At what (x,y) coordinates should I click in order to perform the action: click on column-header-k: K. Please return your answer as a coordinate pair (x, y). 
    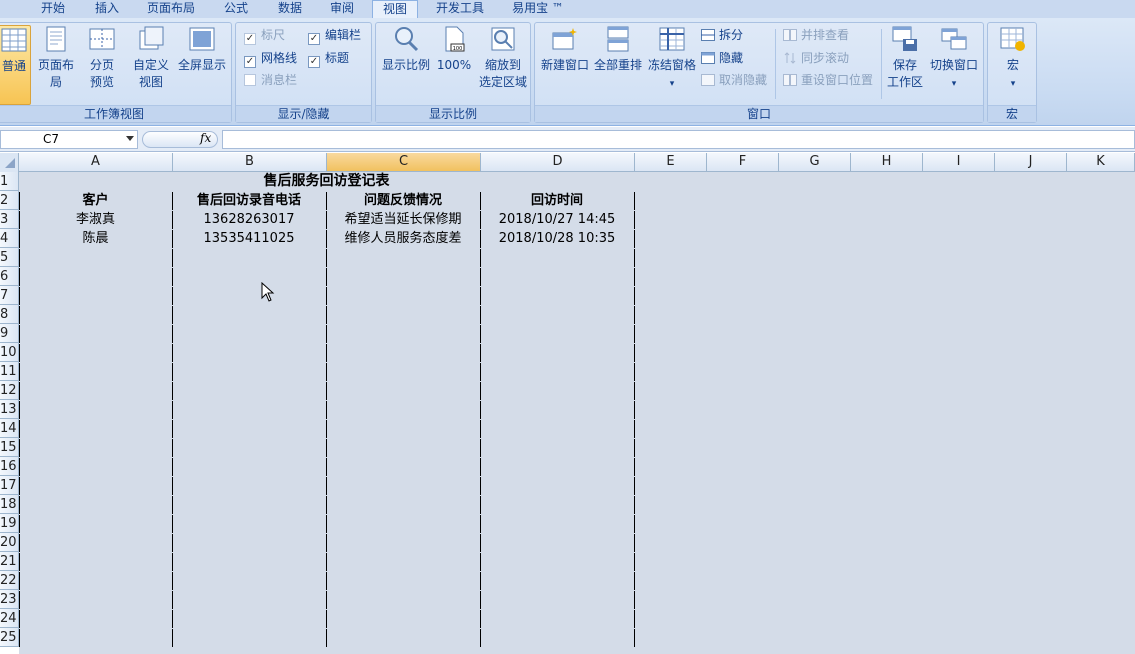
    Looking at the image, I should click on (1101, 162).